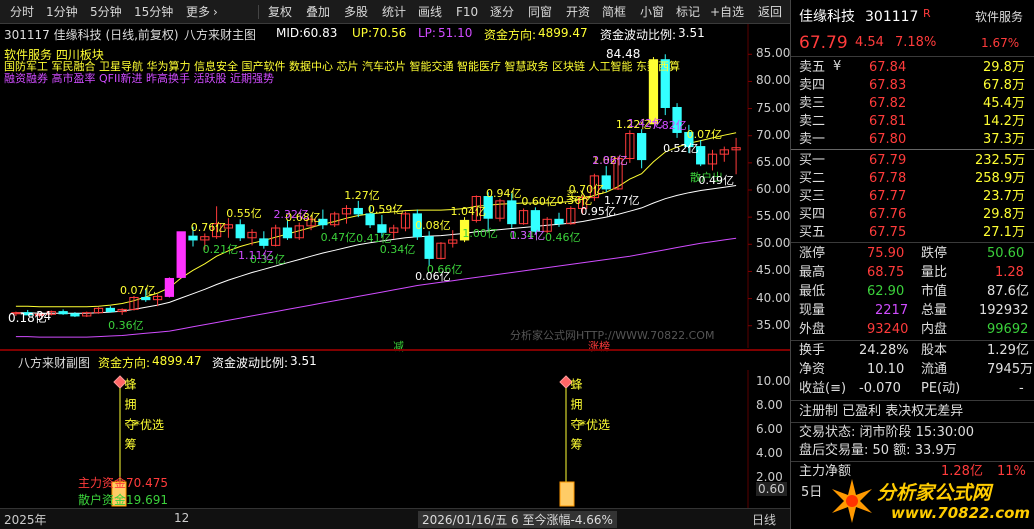 Image resolution: width=1034 pixels, height=529 pixels. I want to click on toolbar-tick: 逐分, so click(502, 12).